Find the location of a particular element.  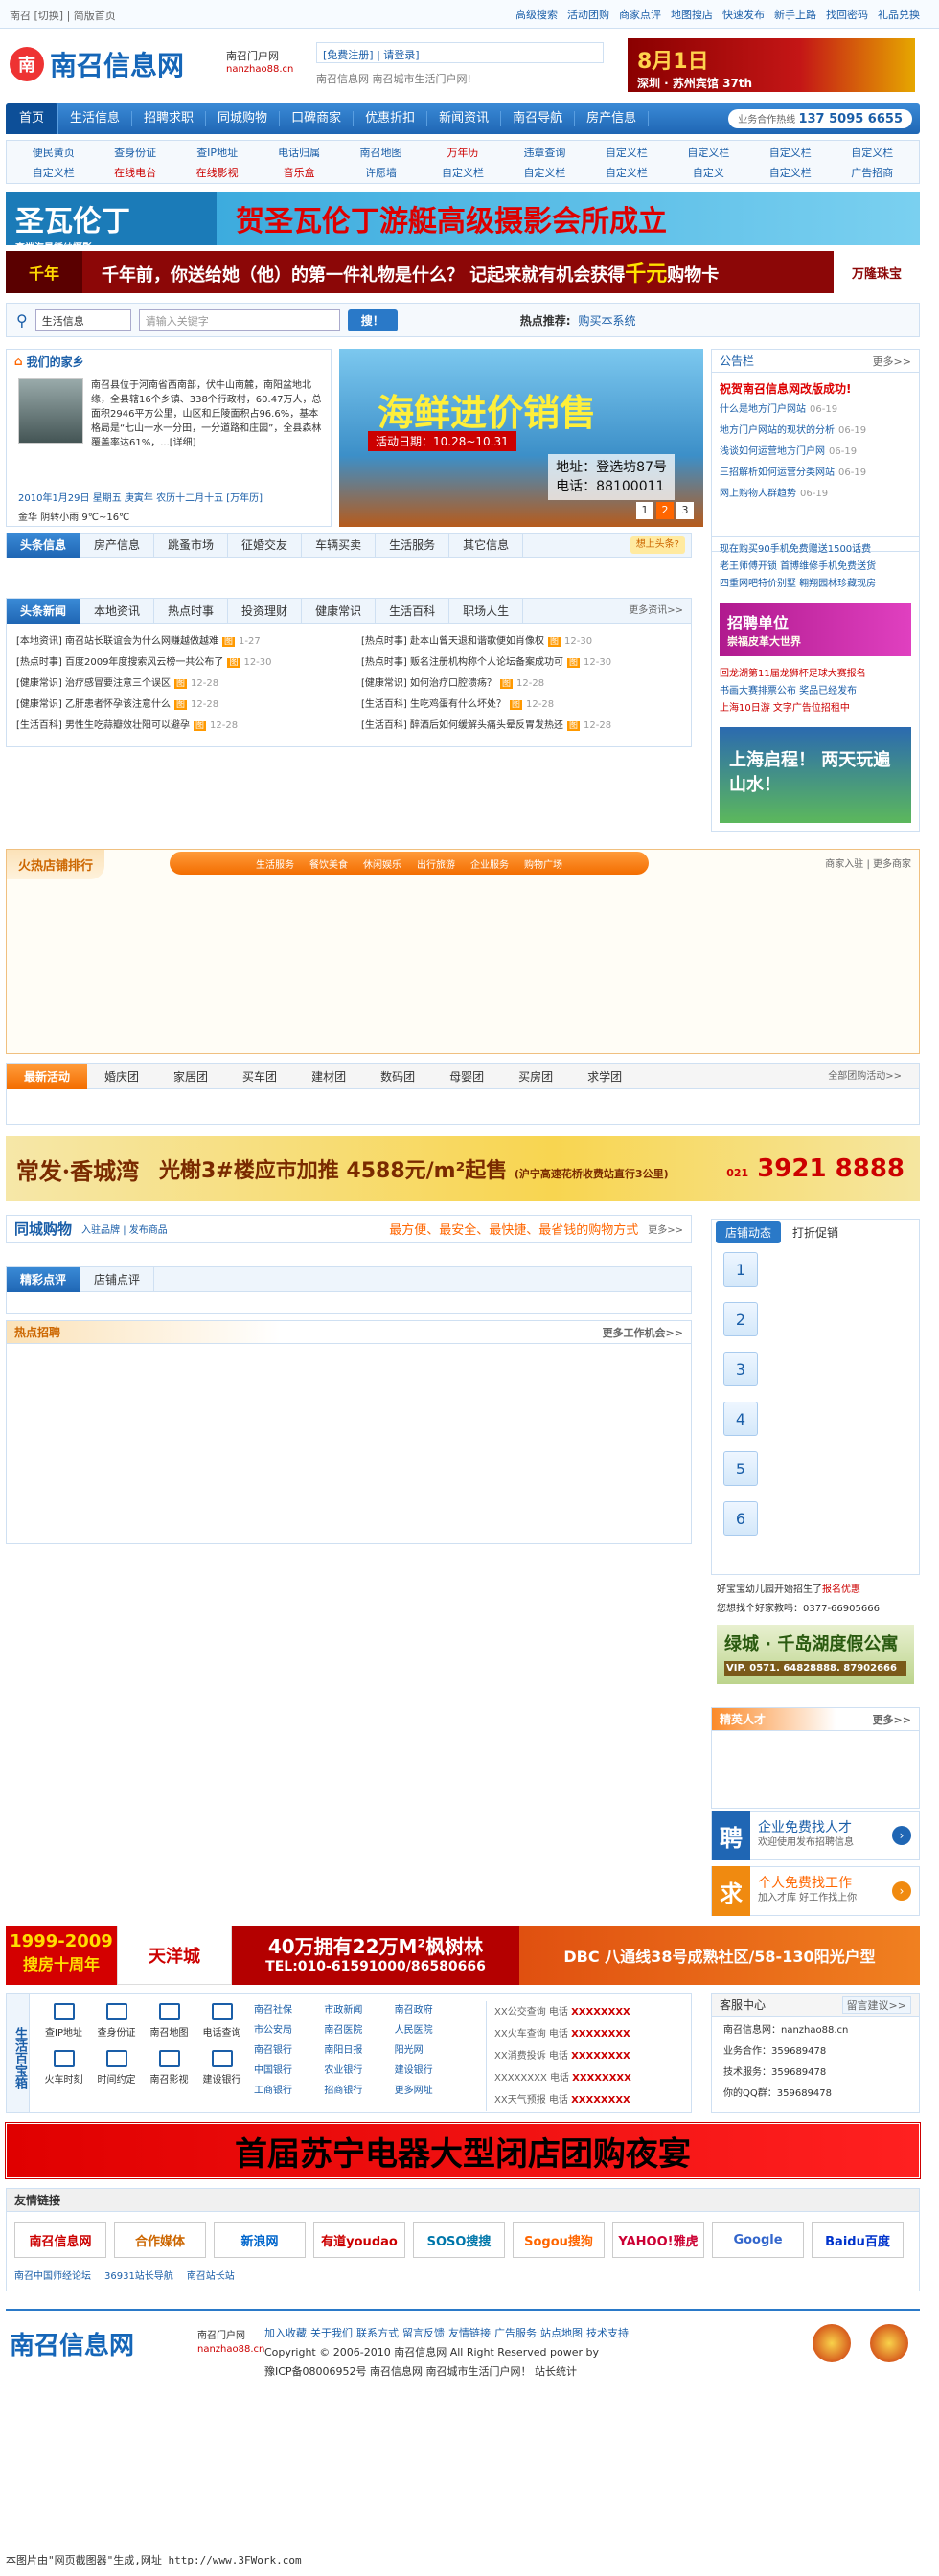

friend-logo: YAHOO!雅虎 is located at coordinates (658, 2240).